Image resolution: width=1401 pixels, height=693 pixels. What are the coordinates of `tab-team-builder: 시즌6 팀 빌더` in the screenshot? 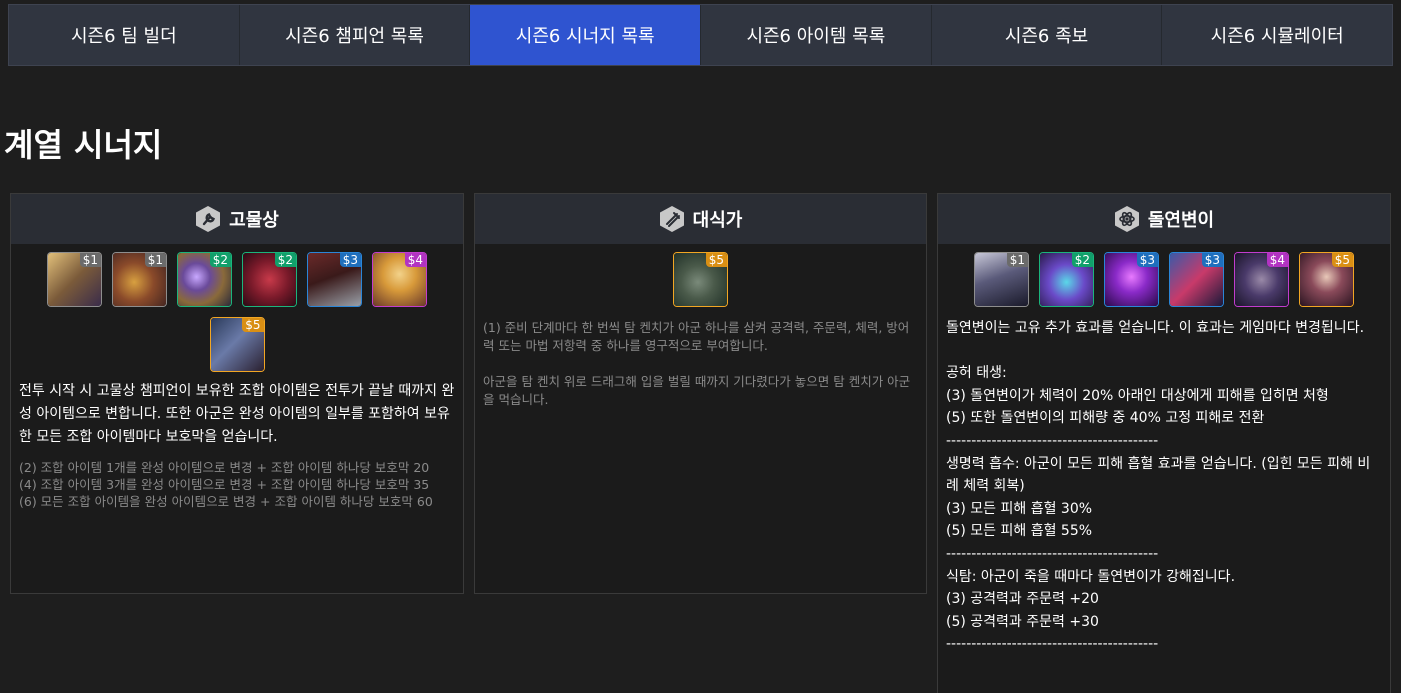 It's located at (124, 35).